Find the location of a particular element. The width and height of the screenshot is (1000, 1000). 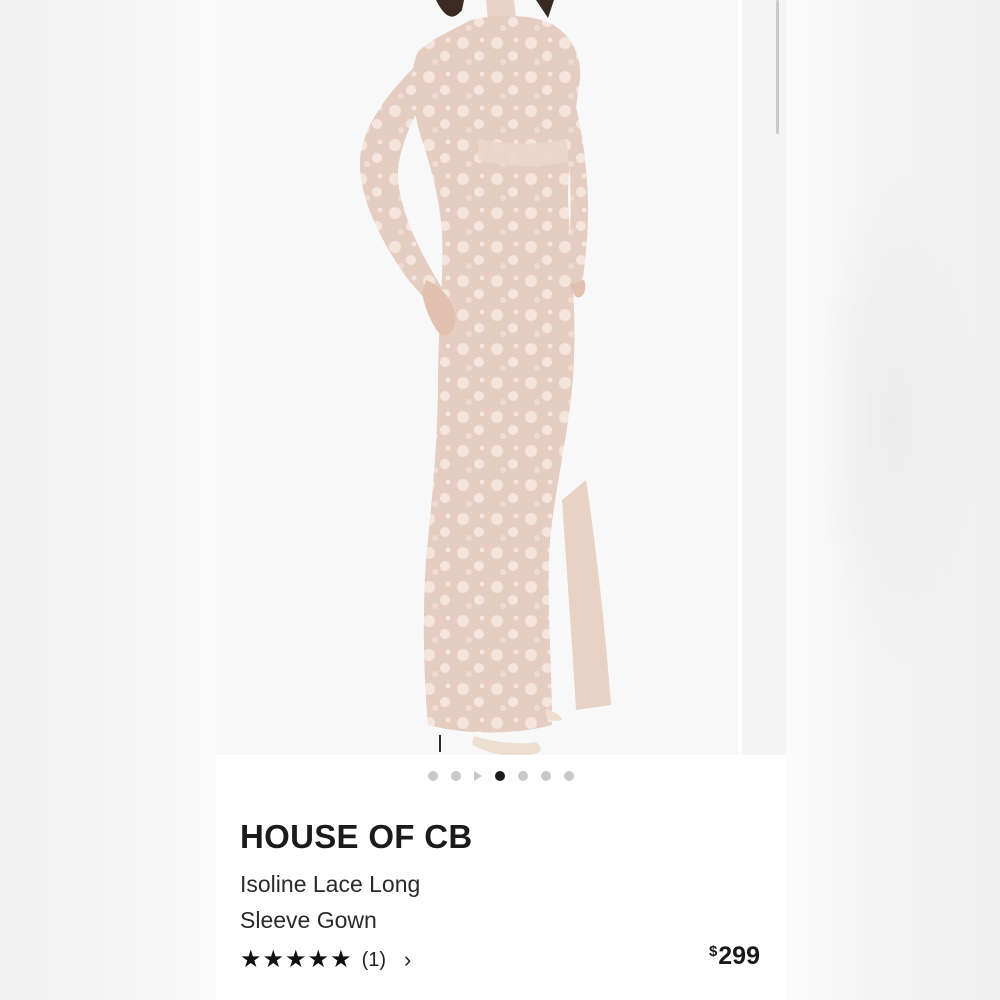

gallery-pagination is located at coordinates (501, 776).